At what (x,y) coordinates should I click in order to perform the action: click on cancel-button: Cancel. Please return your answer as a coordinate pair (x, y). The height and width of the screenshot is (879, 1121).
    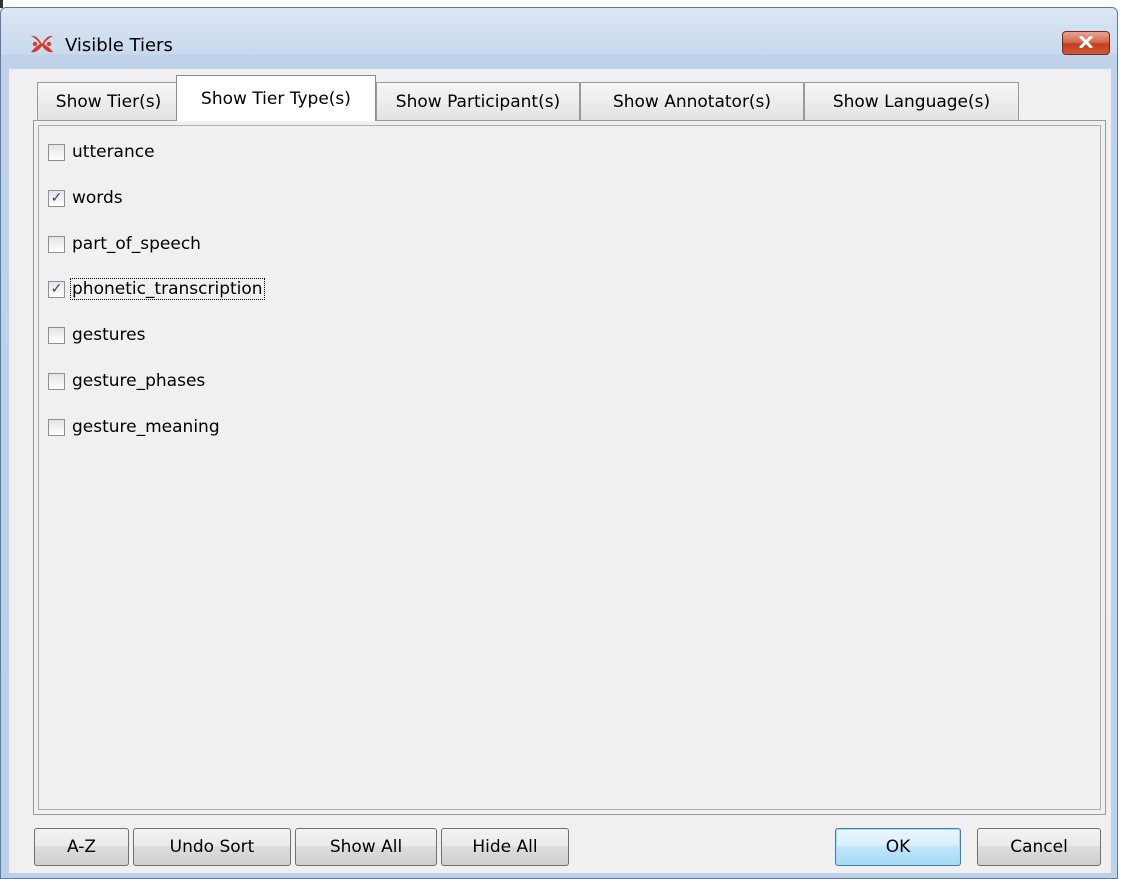
    Looking at the image, I should click on (1039, 847).